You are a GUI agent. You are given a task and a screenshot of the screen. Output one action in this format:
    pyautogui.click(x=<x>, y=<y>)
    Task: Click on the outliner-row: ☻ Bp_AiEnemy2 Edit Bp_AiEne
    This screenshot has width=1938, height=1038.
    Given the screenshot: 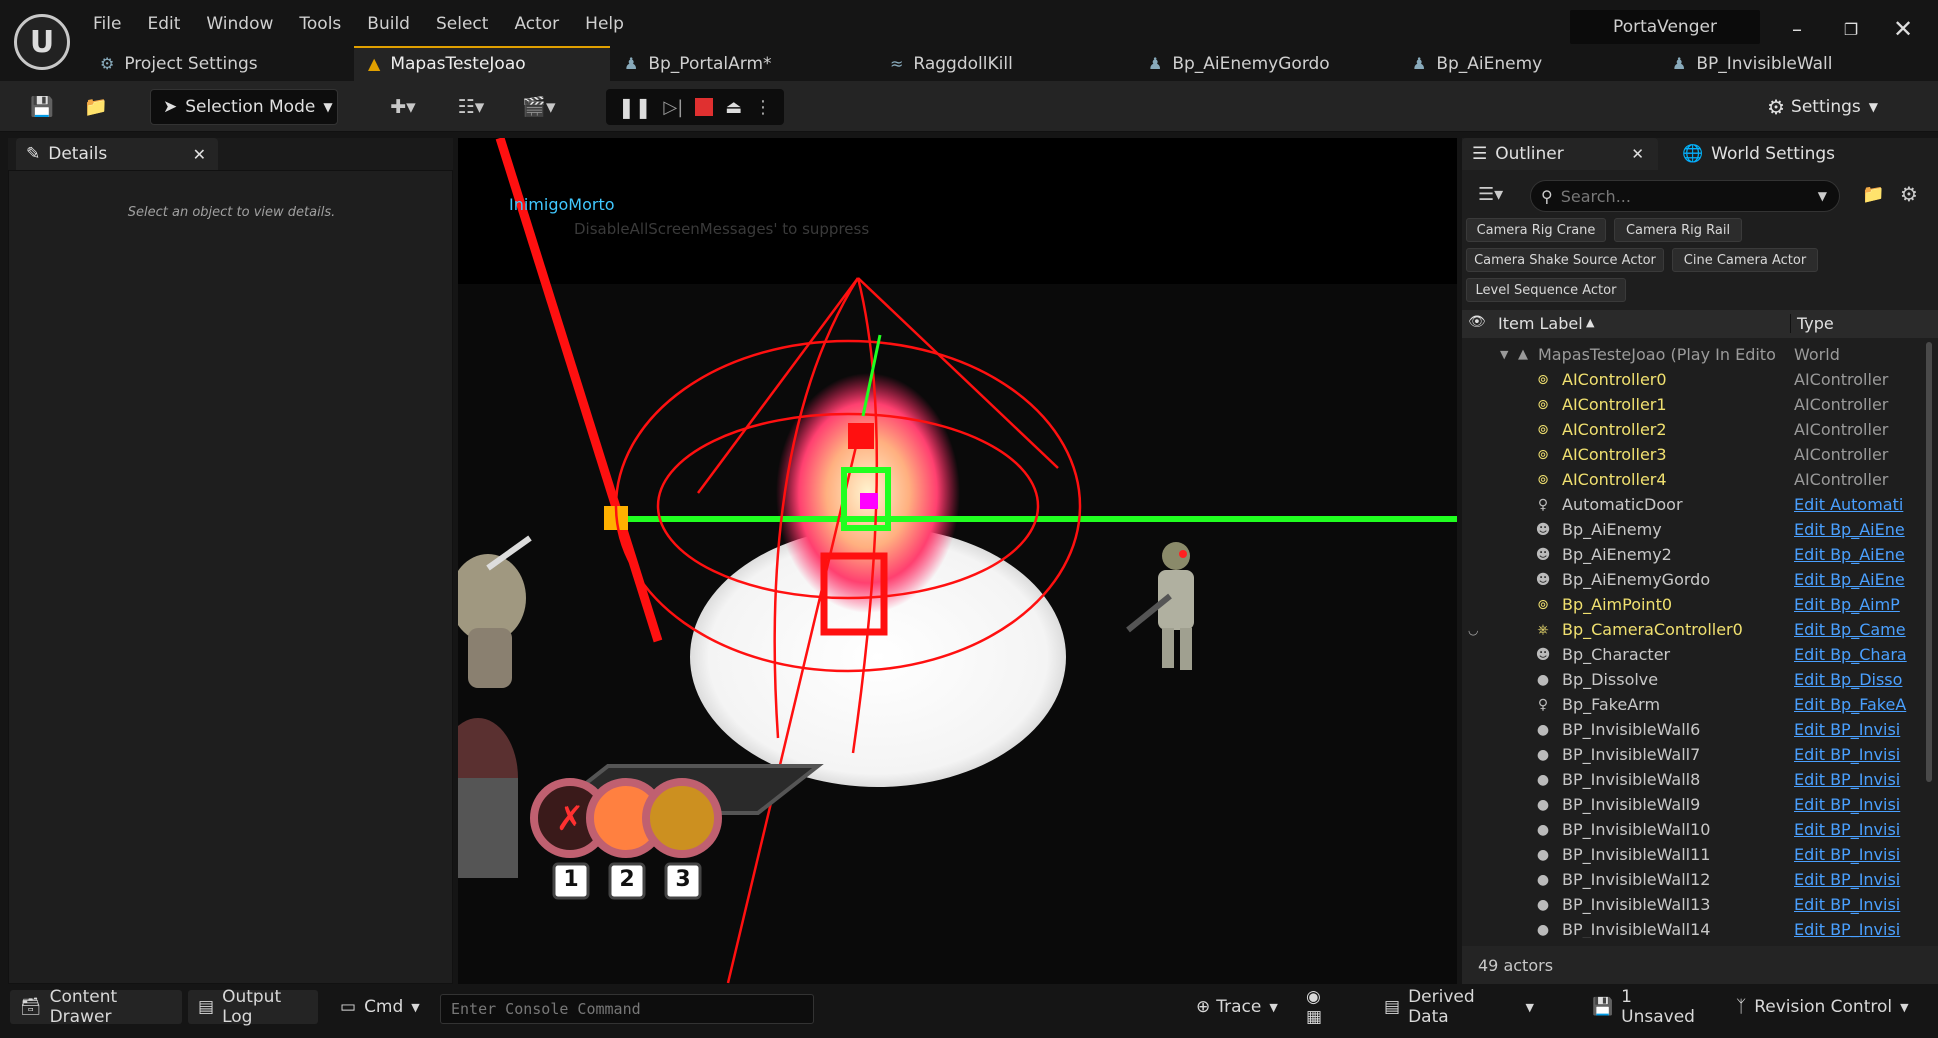 What is the action you would take?
    pyautogui.click(x=1700, y=554)
    